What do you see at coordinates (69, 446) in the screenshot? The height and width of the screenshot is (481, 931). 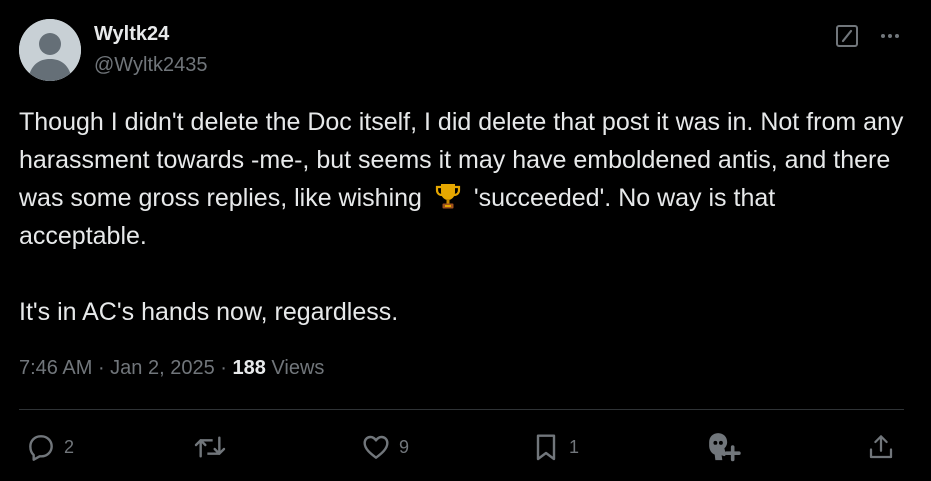 I see `reply-count: 2` at bounding box center [69, 446].